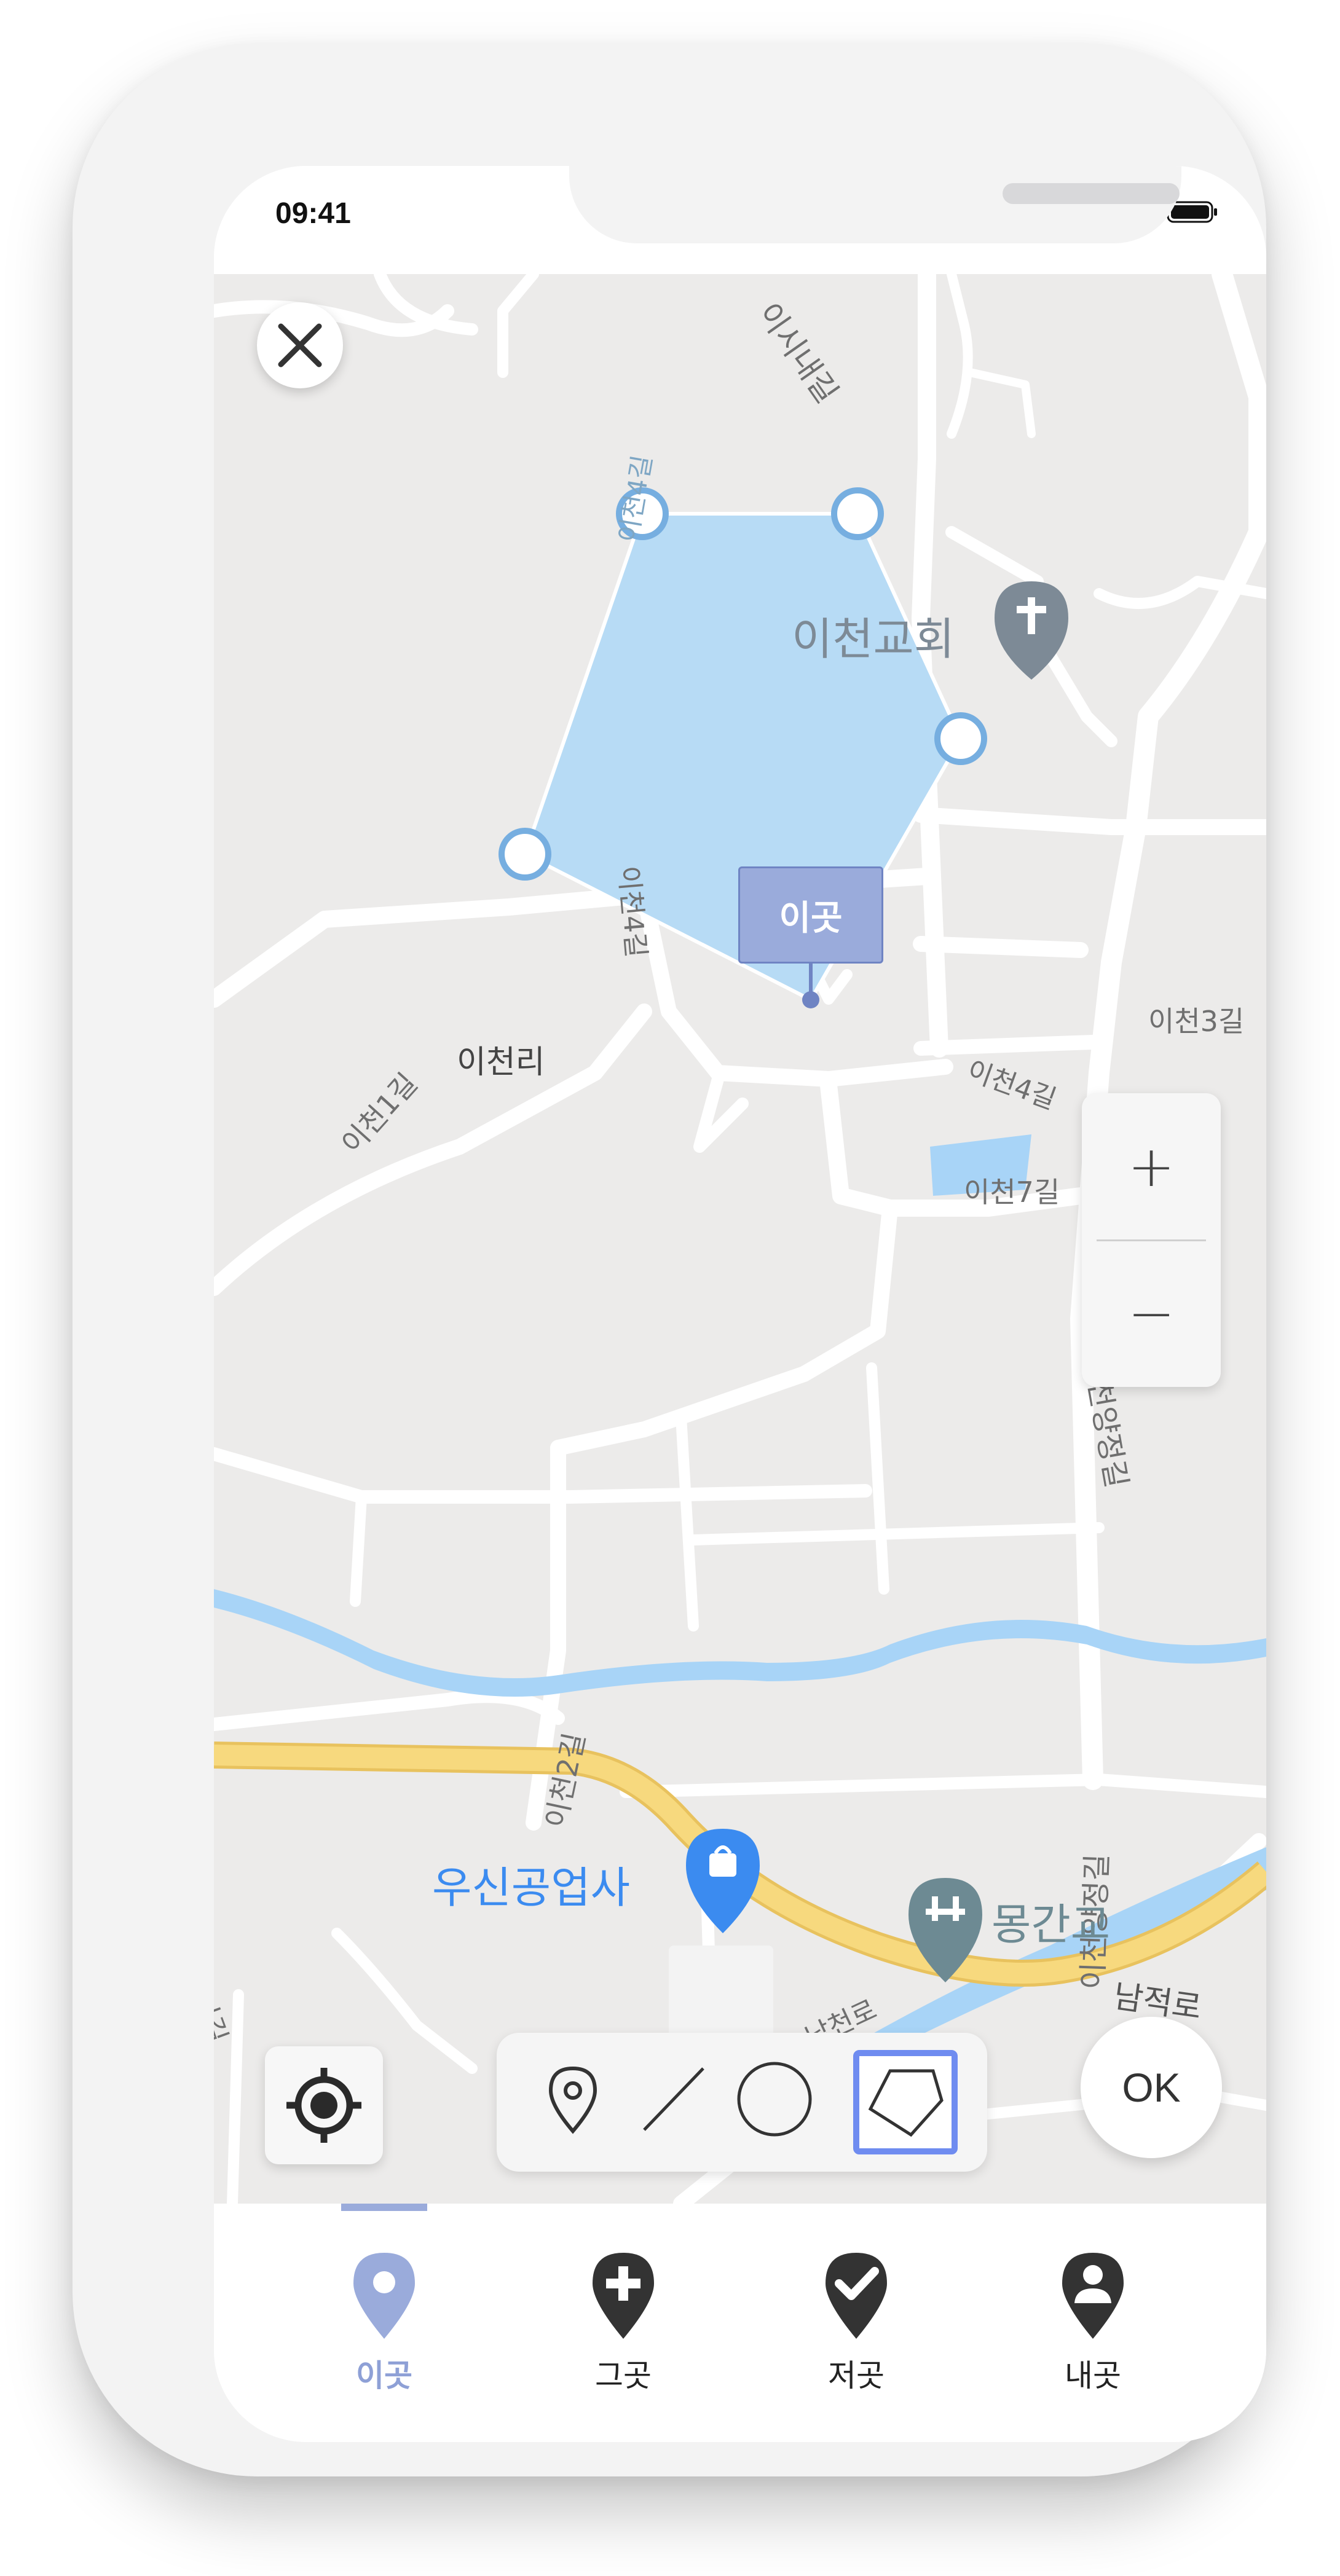 This screenshot has height=2576, width=1340. What do you see at coordinates (856, 2296) in the screenshot?
I see `pin-check-icon` at bounding box center [856, 2296].